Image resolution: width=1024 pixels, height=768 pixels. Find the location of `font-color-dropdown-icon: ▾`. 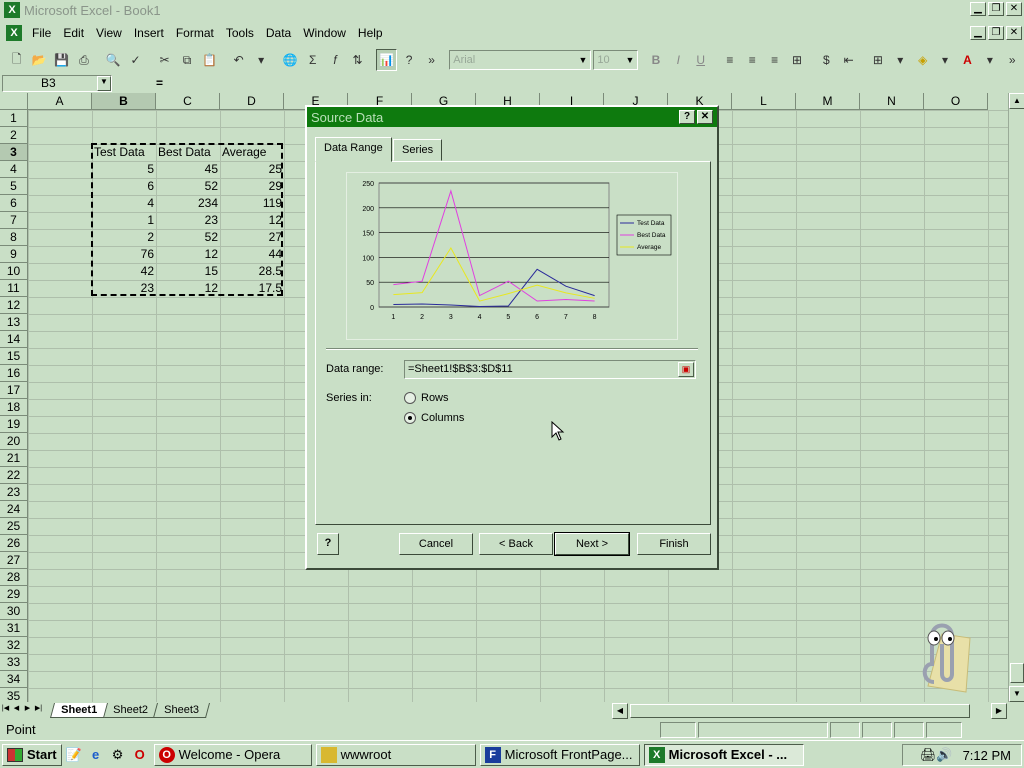

font-color-dropdown-icon: ▾ is located at coordinates (989, 60).